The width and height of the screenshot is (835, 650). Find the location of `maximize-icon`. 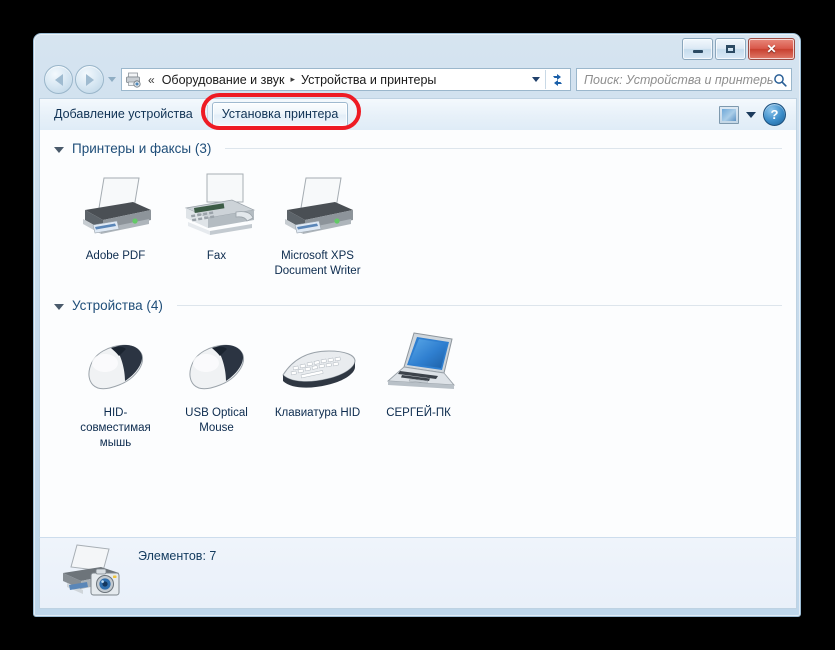

maximize-icon is located at coordinates (730, 49).